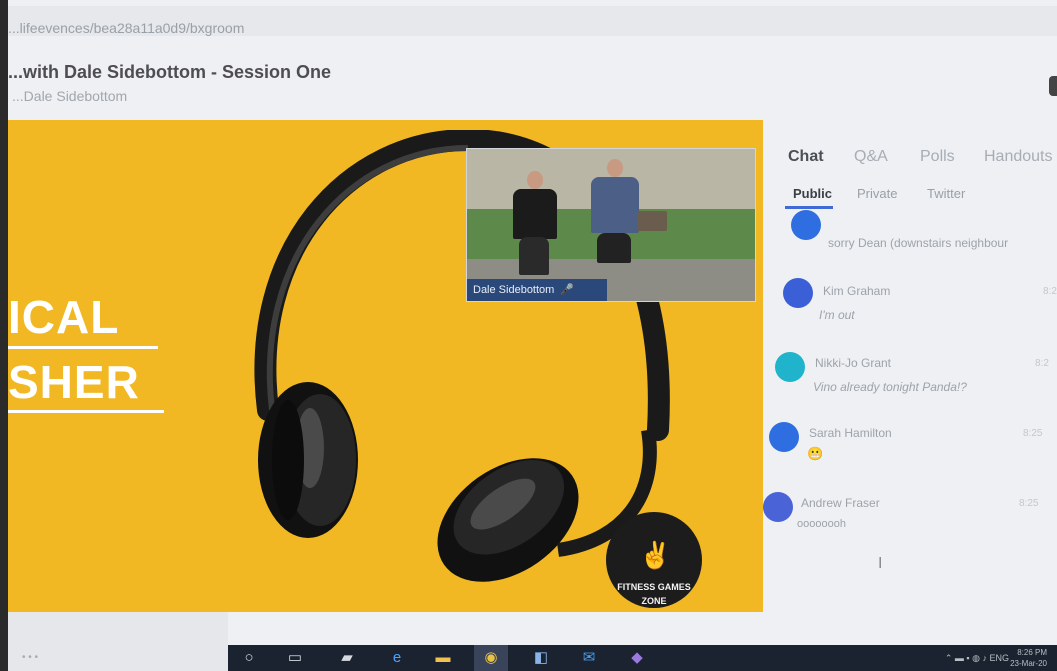 This screenshot has height=671, width=1057. I want to click on tab-chat: Chat, so click(806, 157).